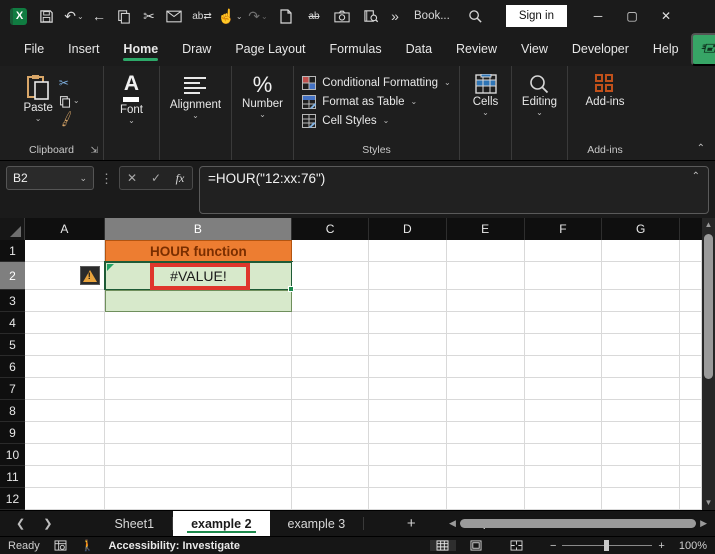 The width and height of the screenshot is (715, 554). What do you see at coordinates (563, 251) in the screenshot?
I see `cell-f1` at bounding box center [563, 251].